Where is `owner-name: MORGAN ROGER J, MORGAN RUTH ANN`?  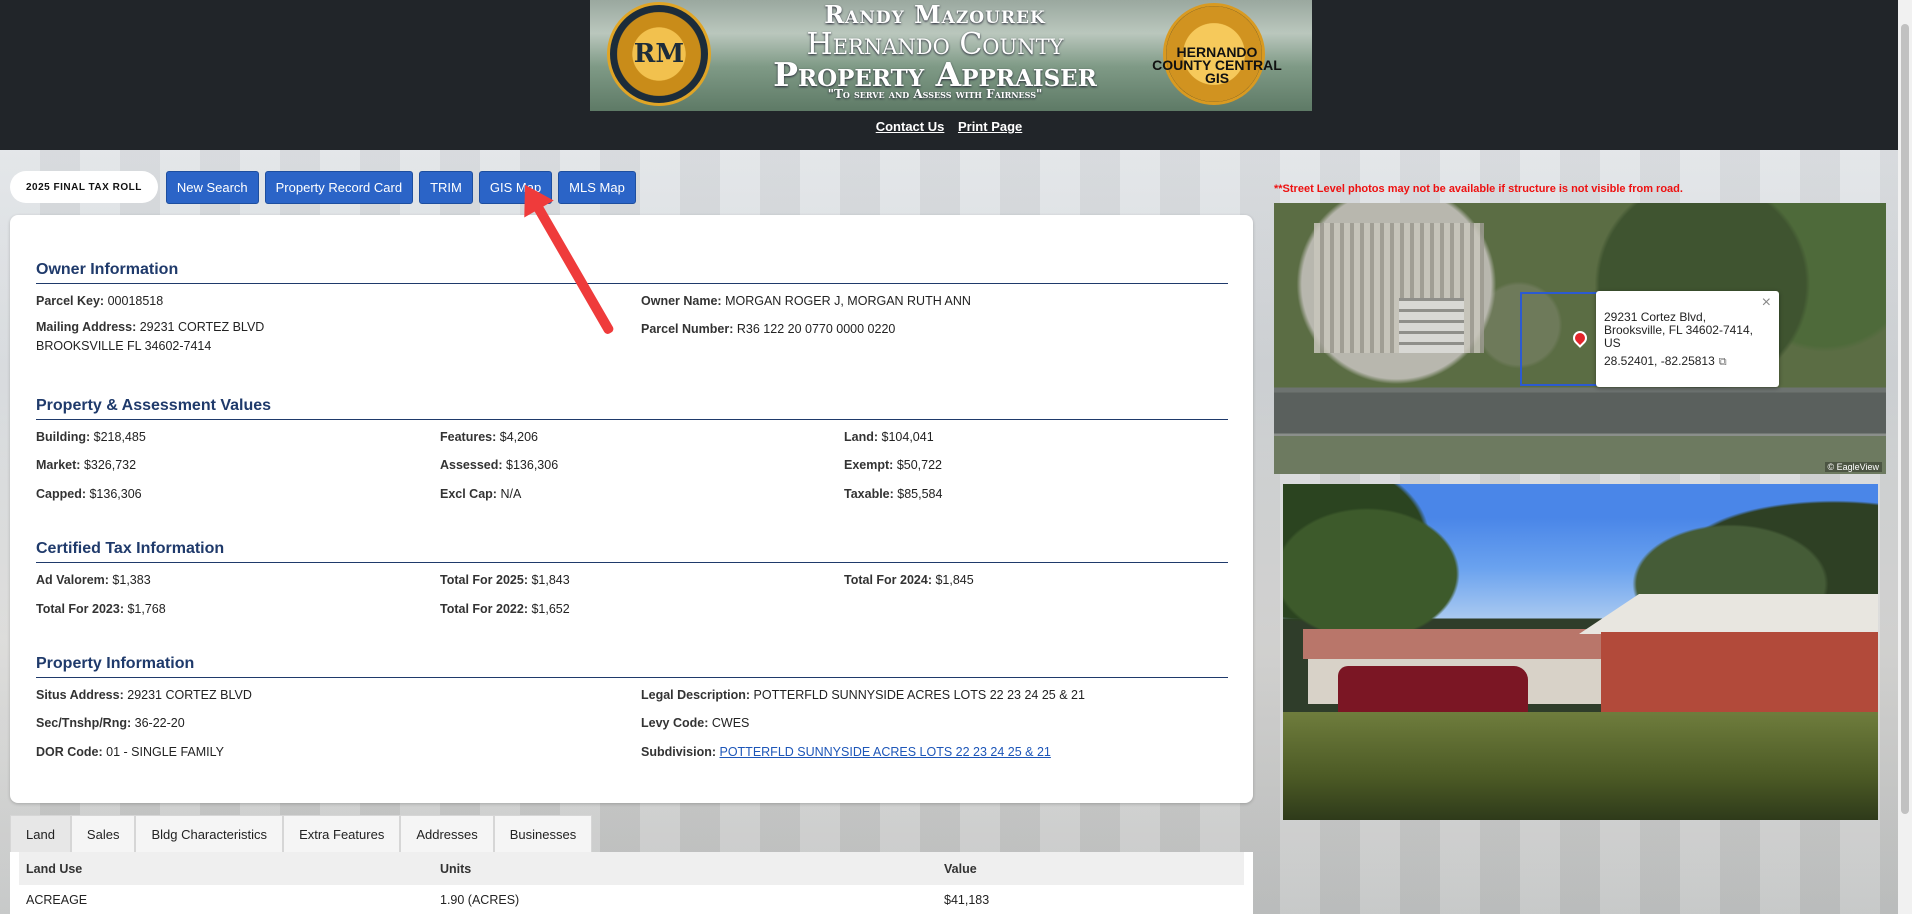
owner-name: MORGAN ROGER J, MORGAN RUTH ANN is located at coordinates (848, 301).